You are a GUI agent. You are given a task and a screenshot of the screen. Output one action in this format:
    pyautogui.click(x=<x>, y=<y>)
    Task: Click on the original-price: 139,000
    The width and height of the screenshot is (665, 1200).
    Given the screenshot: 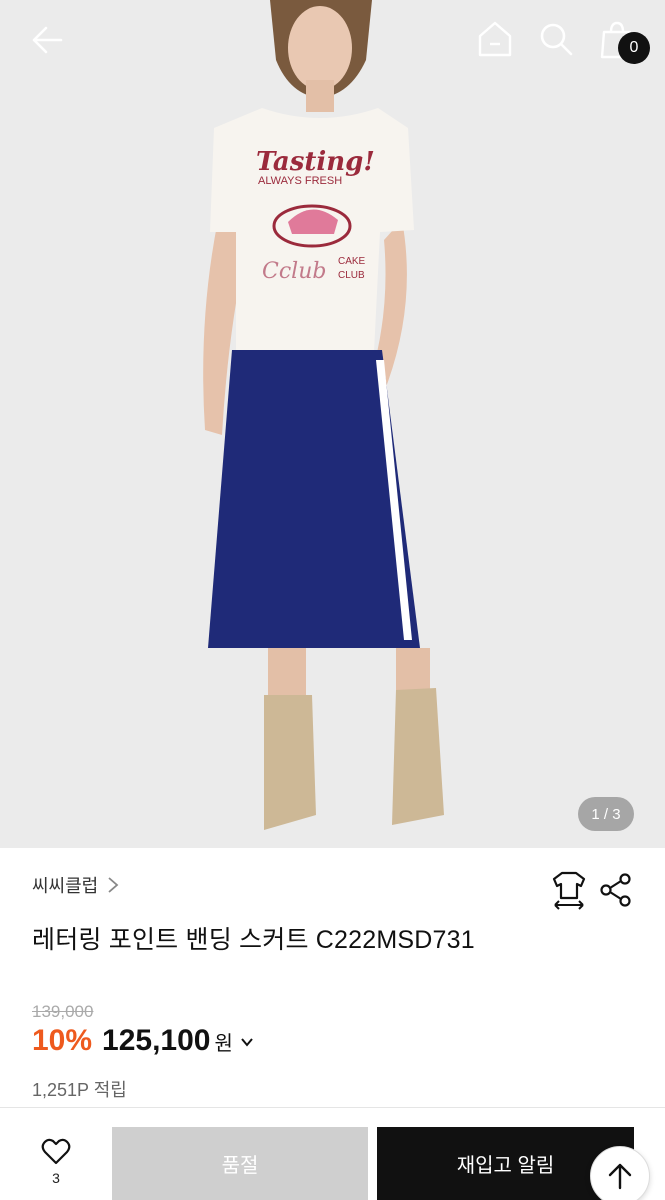 What is the action you would take?
    pyautogui.click(x=63, y=1011)
    